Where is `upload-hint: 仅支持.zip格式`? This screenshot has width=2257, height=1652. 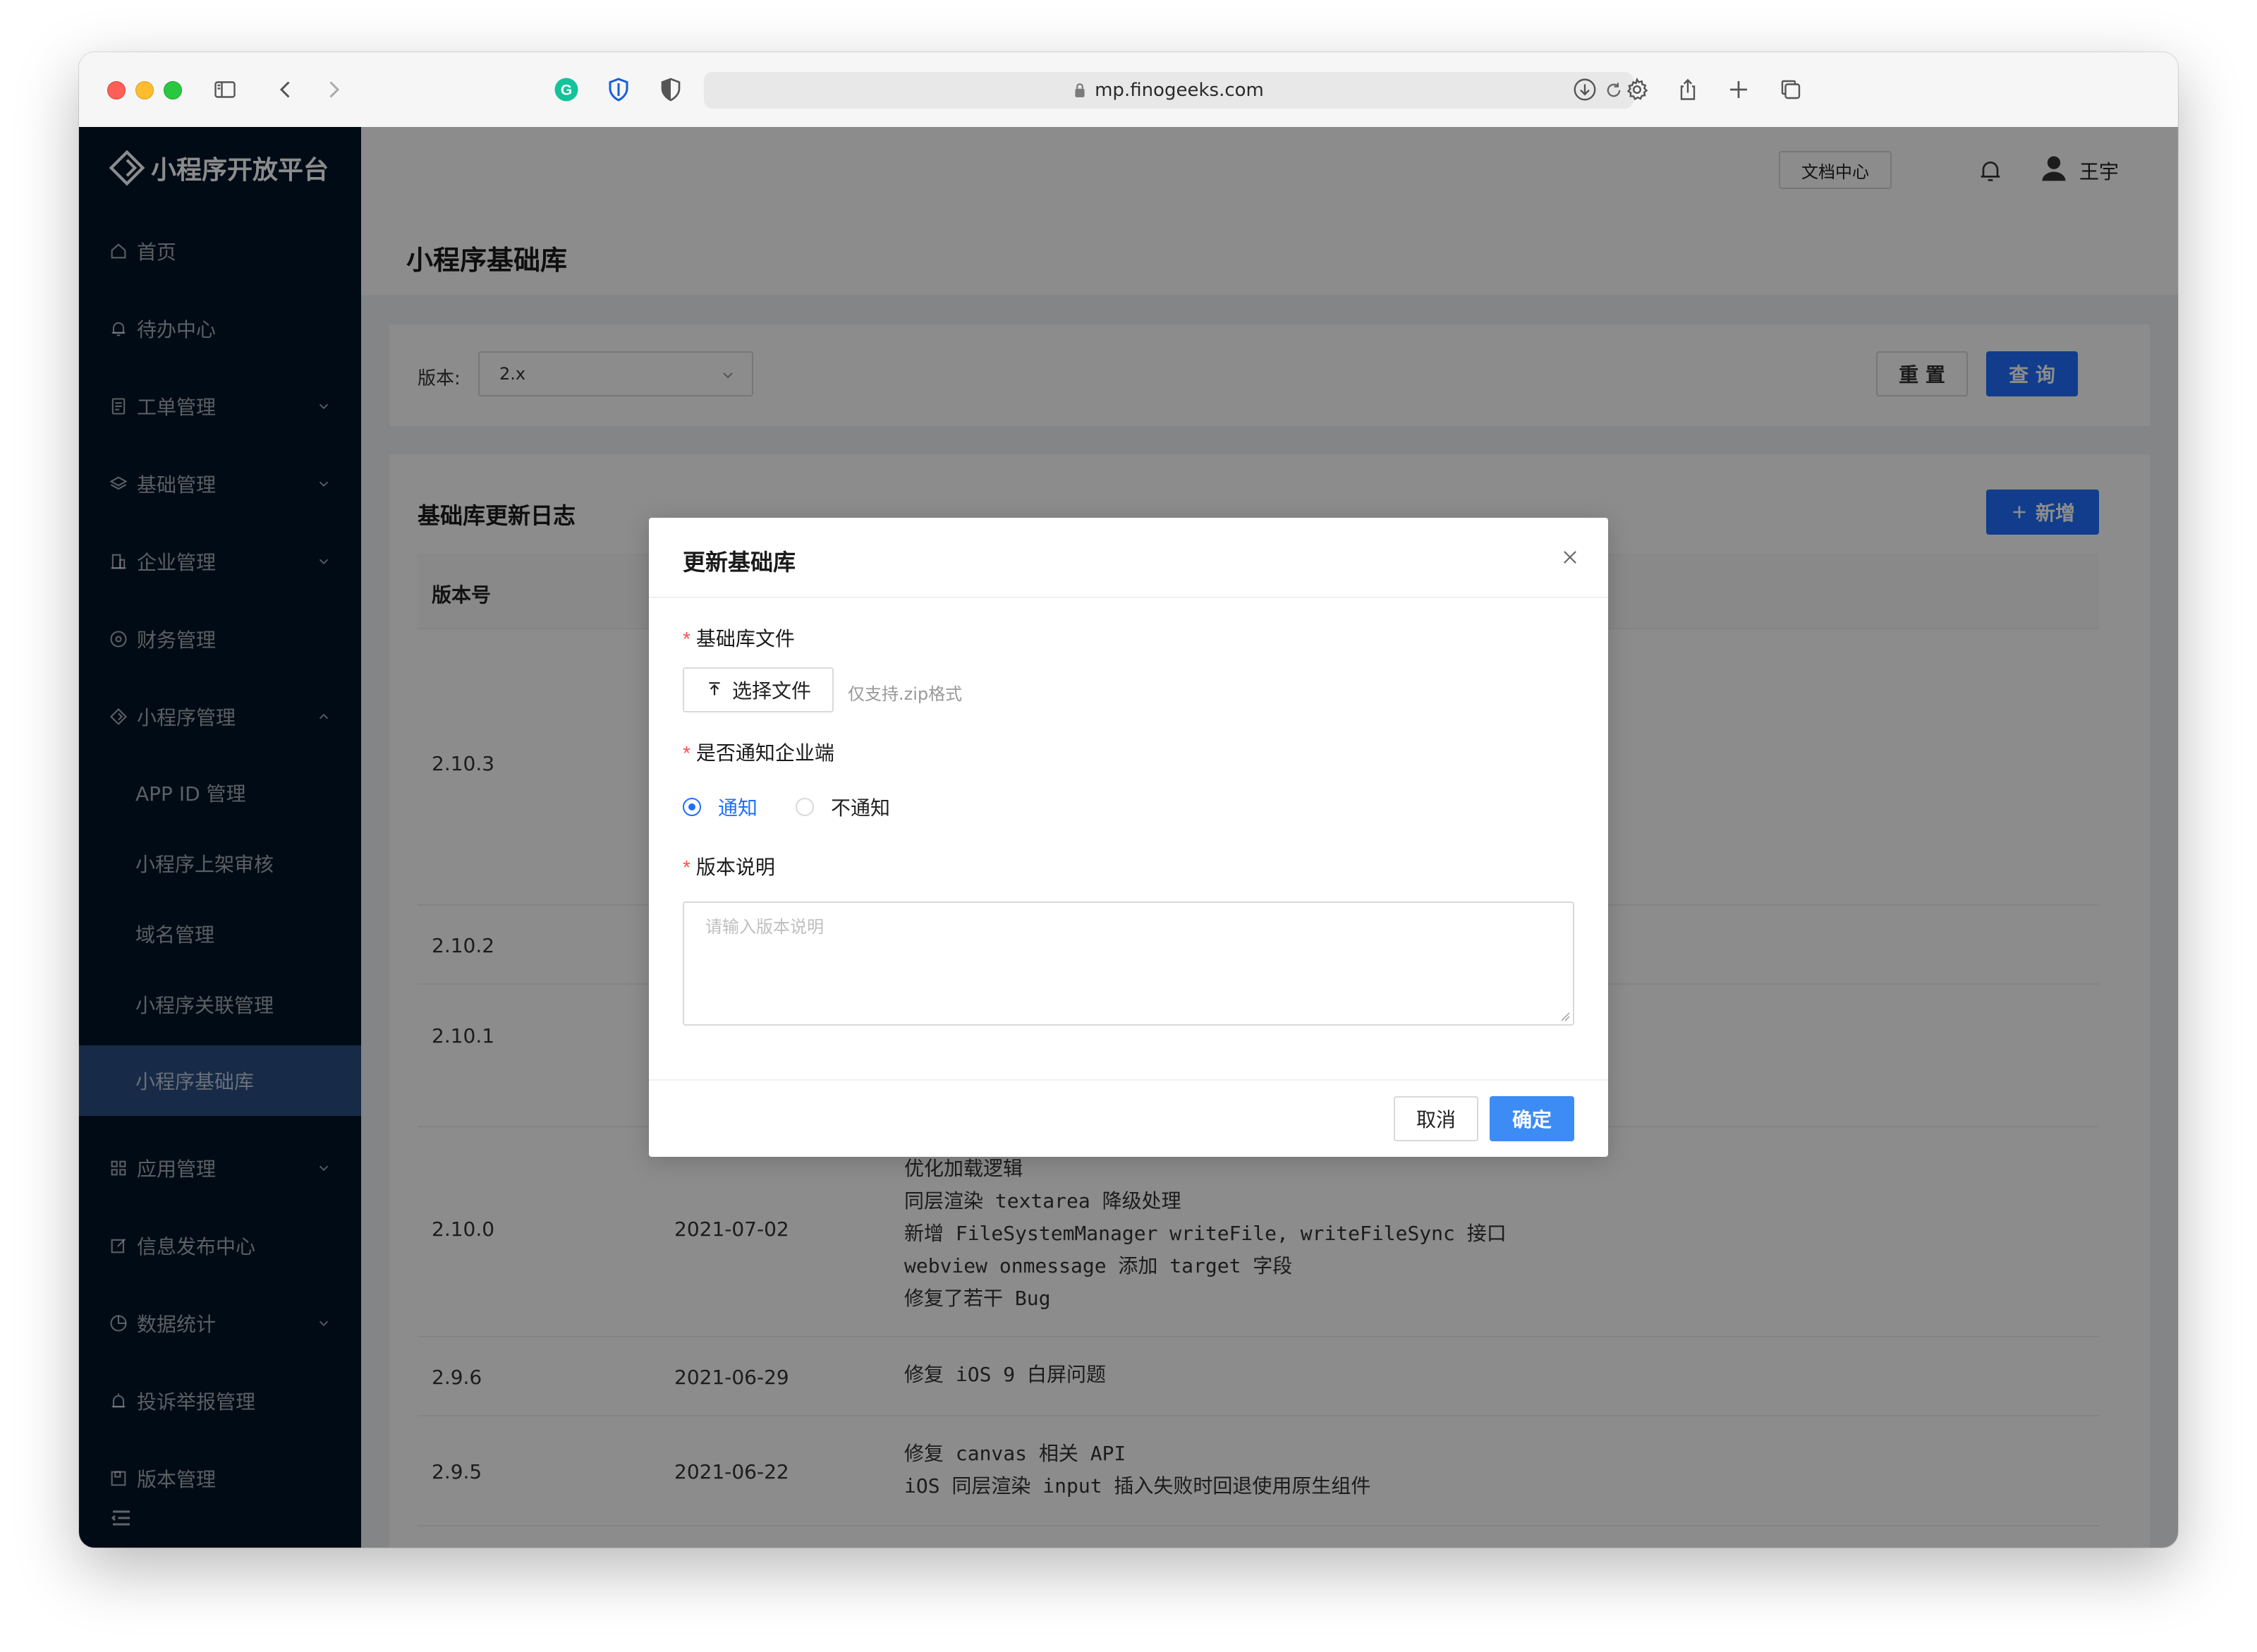 upload-hint: 仅支持.zip格式 is located at coordinates (905, 694).